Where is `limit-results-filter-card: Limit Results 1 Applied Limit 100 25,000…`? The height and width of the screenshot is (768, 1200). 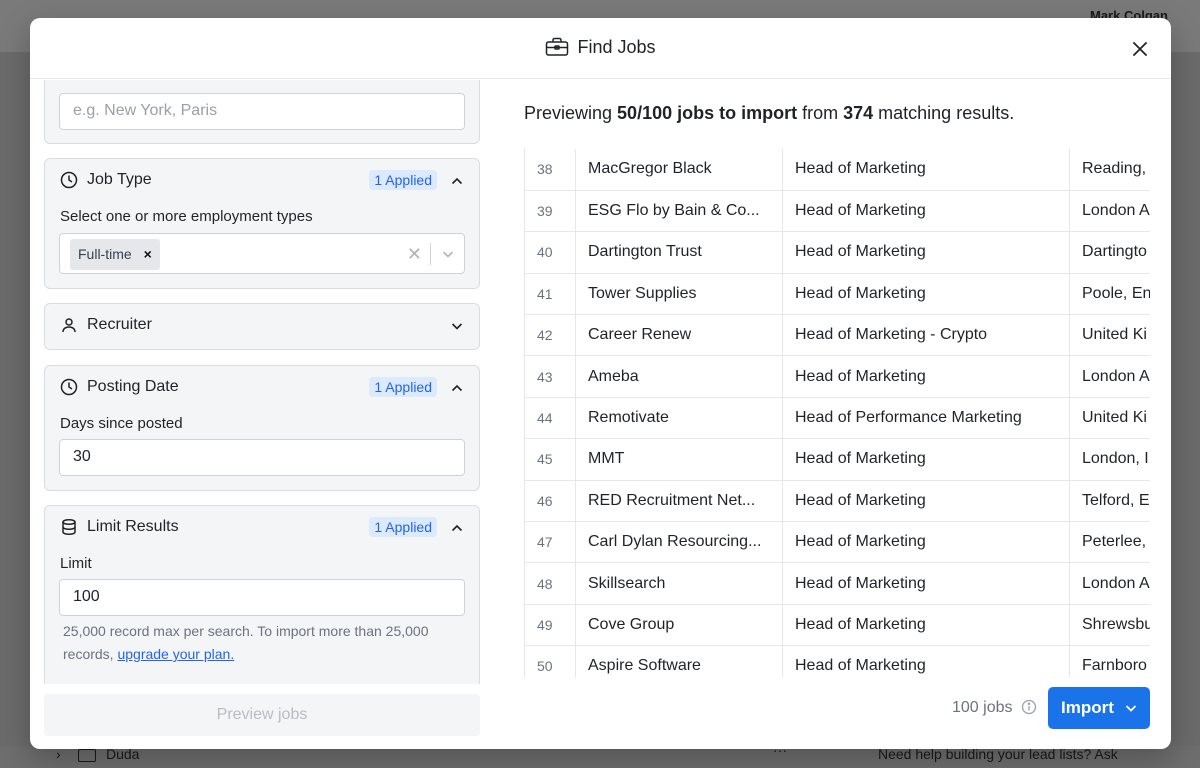
limit-results-filter-card: Limit Results 1 Applied Limit 100 25,000… is located at coordinates (262, 594).